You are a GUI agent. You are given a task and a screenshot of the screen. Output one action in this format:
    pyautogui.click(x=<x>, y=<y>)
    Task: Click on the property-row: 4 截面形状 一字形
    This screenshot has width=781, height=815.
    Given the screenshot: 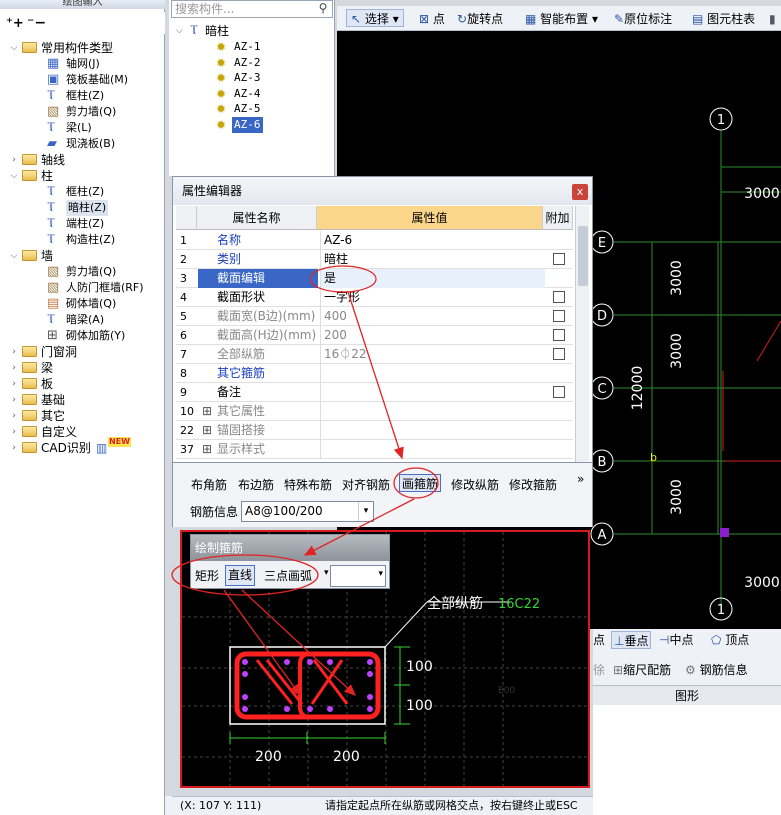 What is the action you would take?
    pyautogui.click(x=374, y=297)
    